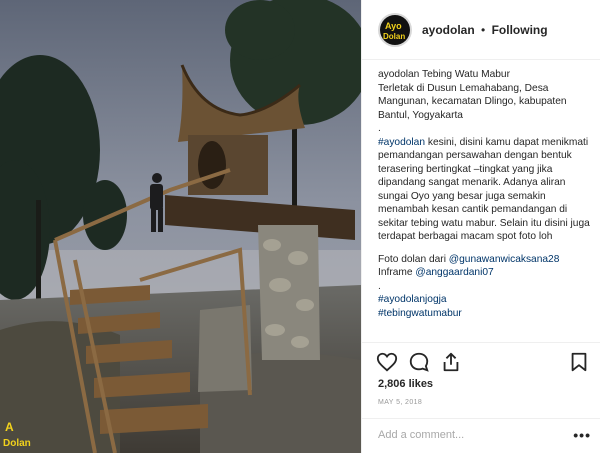  I want to click on photo-credit-line: Foto dolan dari @gunawanwicaksana28, so click(484, 260).